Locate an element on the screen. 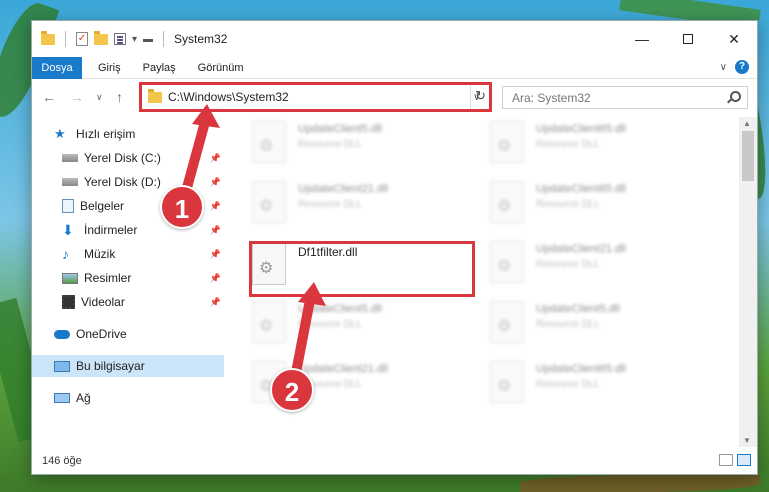  recent-locations-icon: ∨ is located at coordinates (99, 97).